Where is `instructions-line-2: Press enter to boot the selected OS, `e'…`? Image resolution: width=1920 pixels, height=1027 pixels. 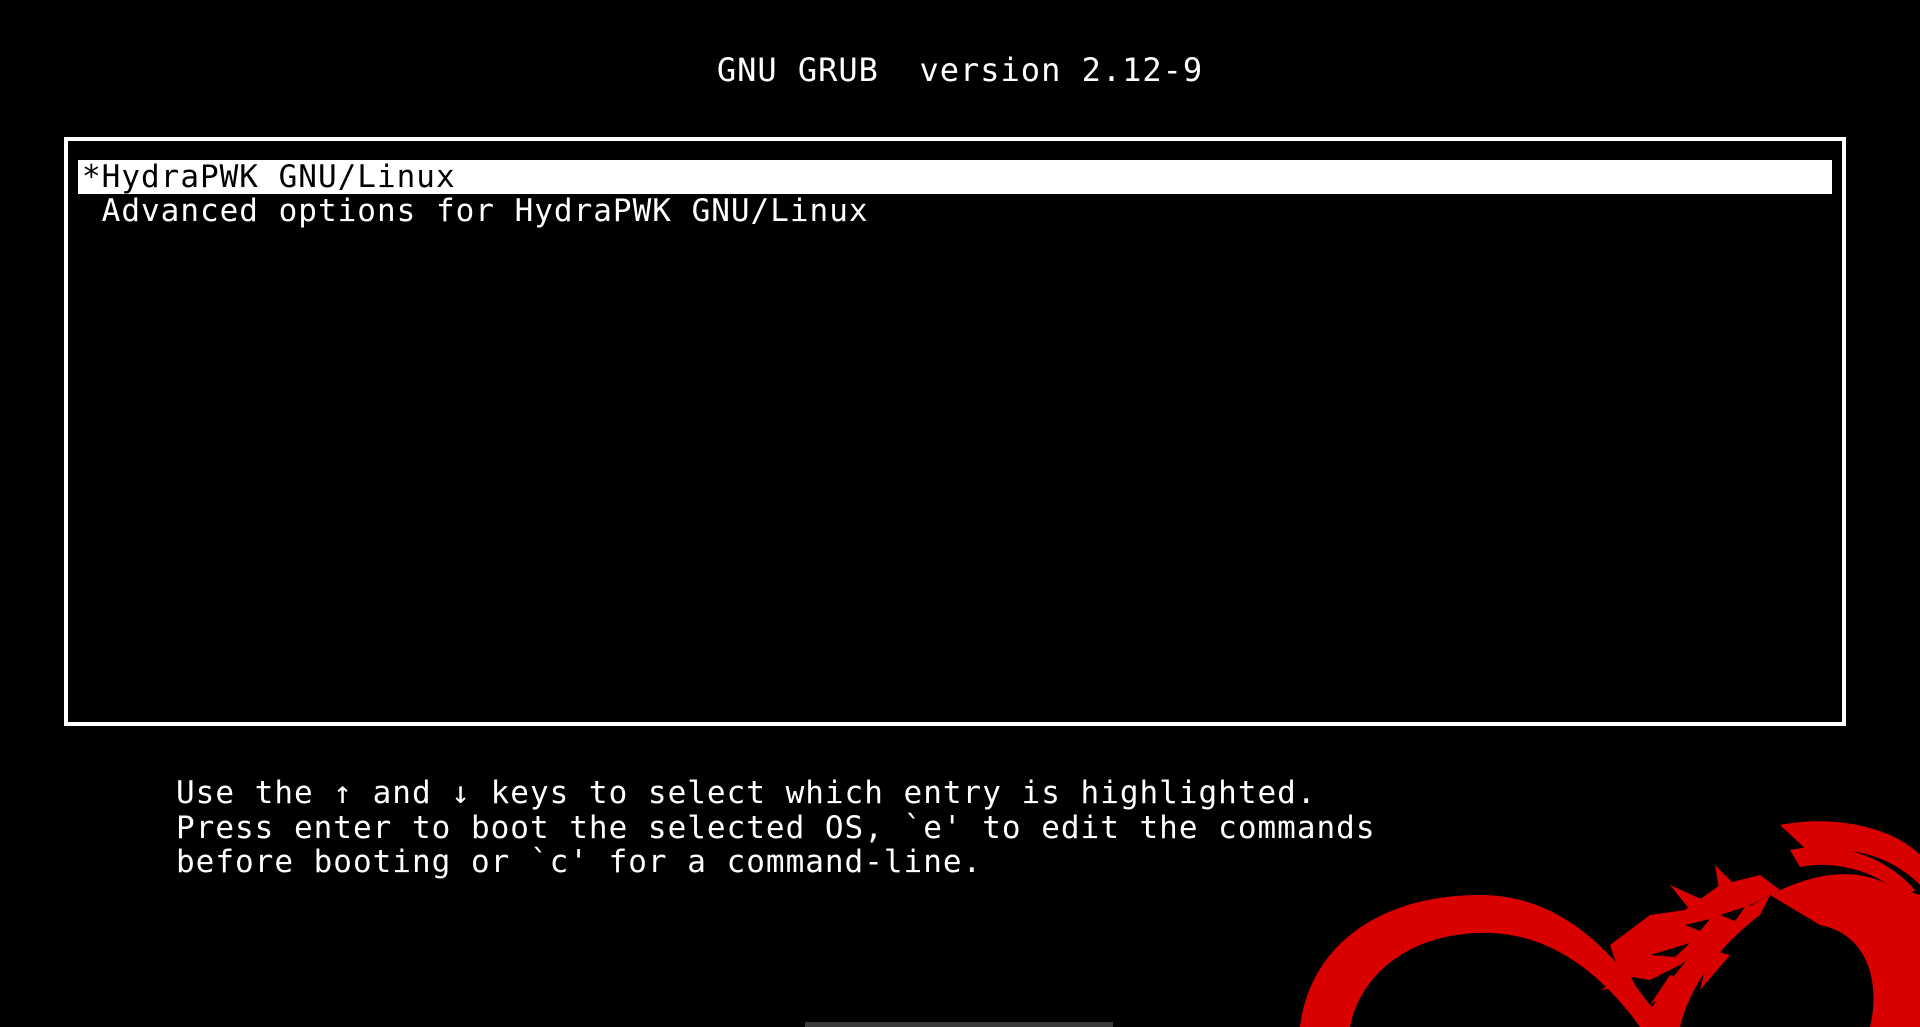 instructions-line-2: Press enter to boot the selected OS, `e'… is located at coordinates (776, 827).